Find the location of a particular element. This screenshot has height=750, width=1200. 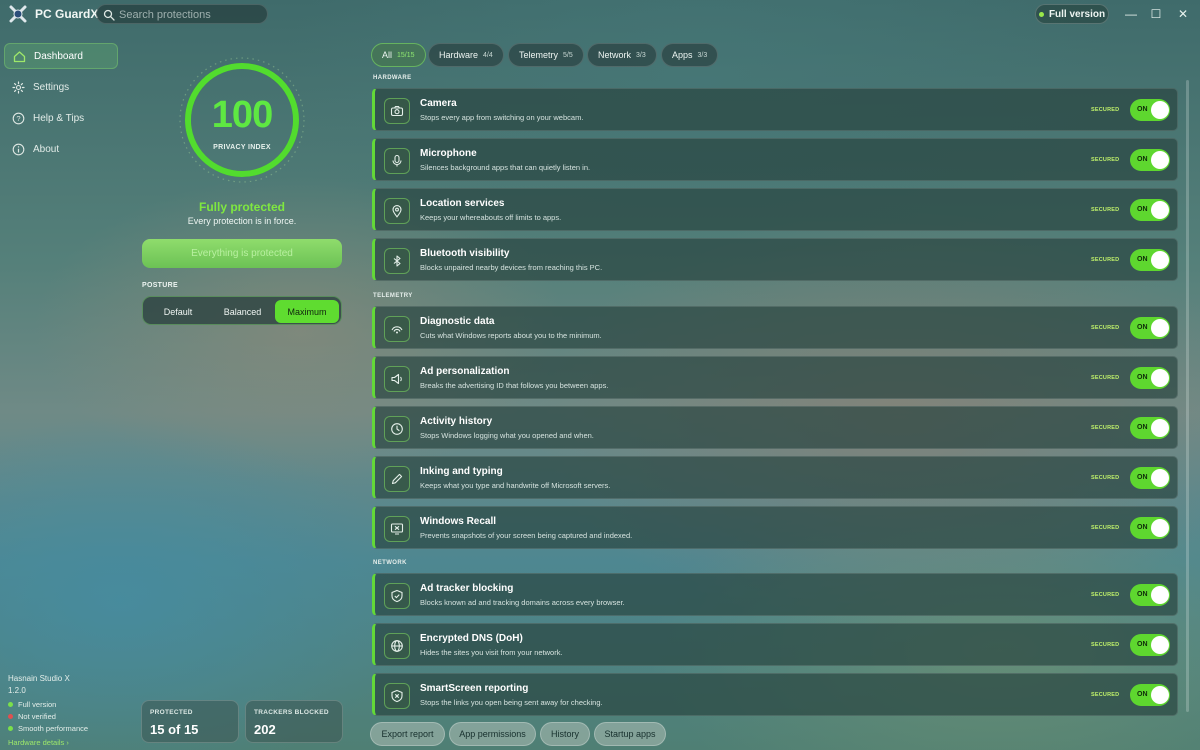

diagnostic-toggle: ON is located at coordinates (1150, 328).